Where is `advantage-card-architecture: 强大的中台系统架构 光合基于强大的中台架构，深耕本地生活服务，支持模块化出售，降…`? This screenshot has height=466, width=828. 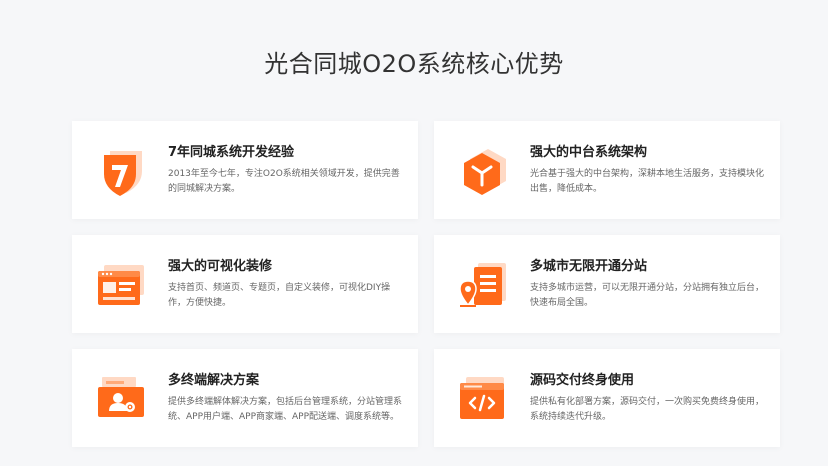 advantage-card-architecture: 强大的中台系统架构 光合基于强大的中台架构，深耕本地生活服务，支持模块化出售，降… is located at coordinates (607, 170).